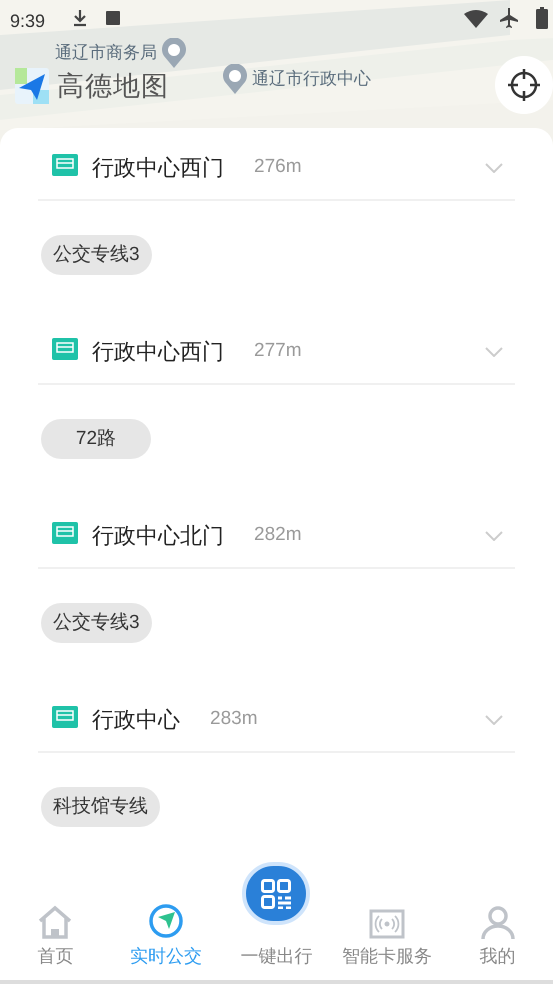 The height and width of the screenshot is (984, 553). I want to click on wireless-card-icon, so click(387, 924).